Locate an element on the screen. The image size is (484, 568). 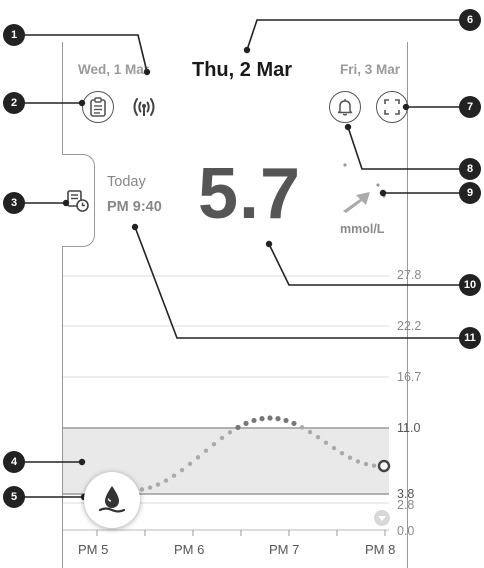
y-tick-label: 11.0 is located at coordinates (409, 428).